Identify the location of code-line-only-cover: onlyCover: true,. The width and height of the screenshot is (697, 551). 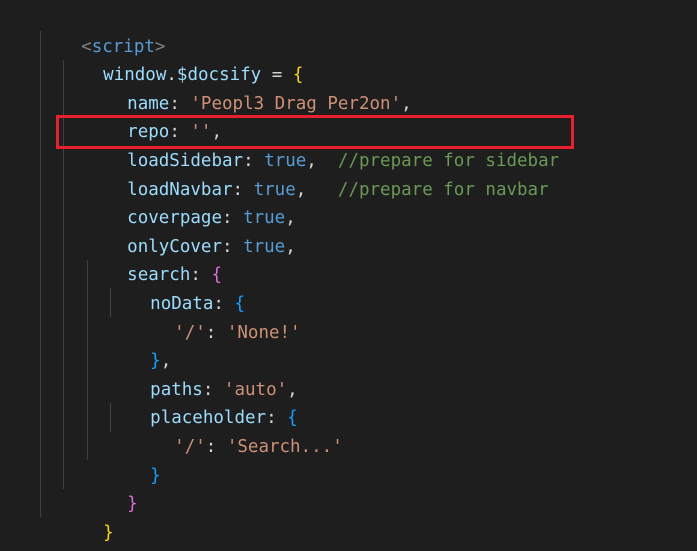
(190, 230).